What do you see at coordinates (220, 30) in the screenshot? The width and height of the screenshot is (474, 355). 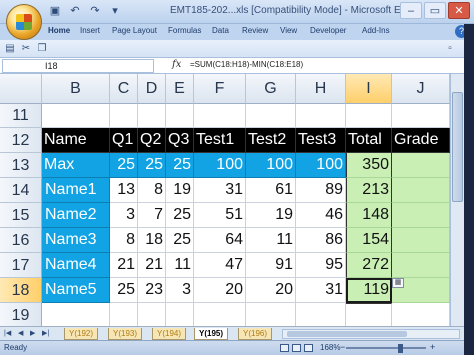 I see `tab-data: Data` at bounding box center [220, 30].